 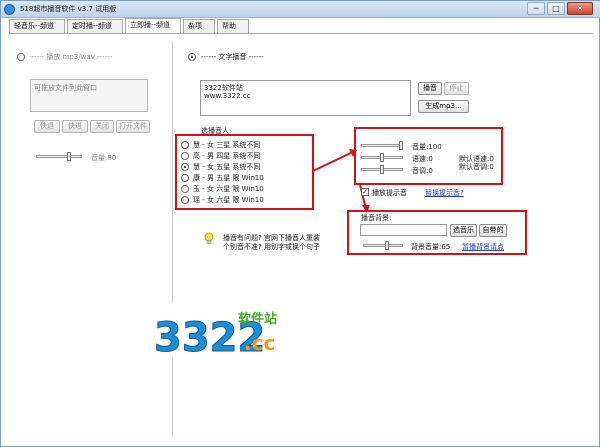 I want to click on change-prompt-link: 替换提示音?, so click(x=444, y=193).